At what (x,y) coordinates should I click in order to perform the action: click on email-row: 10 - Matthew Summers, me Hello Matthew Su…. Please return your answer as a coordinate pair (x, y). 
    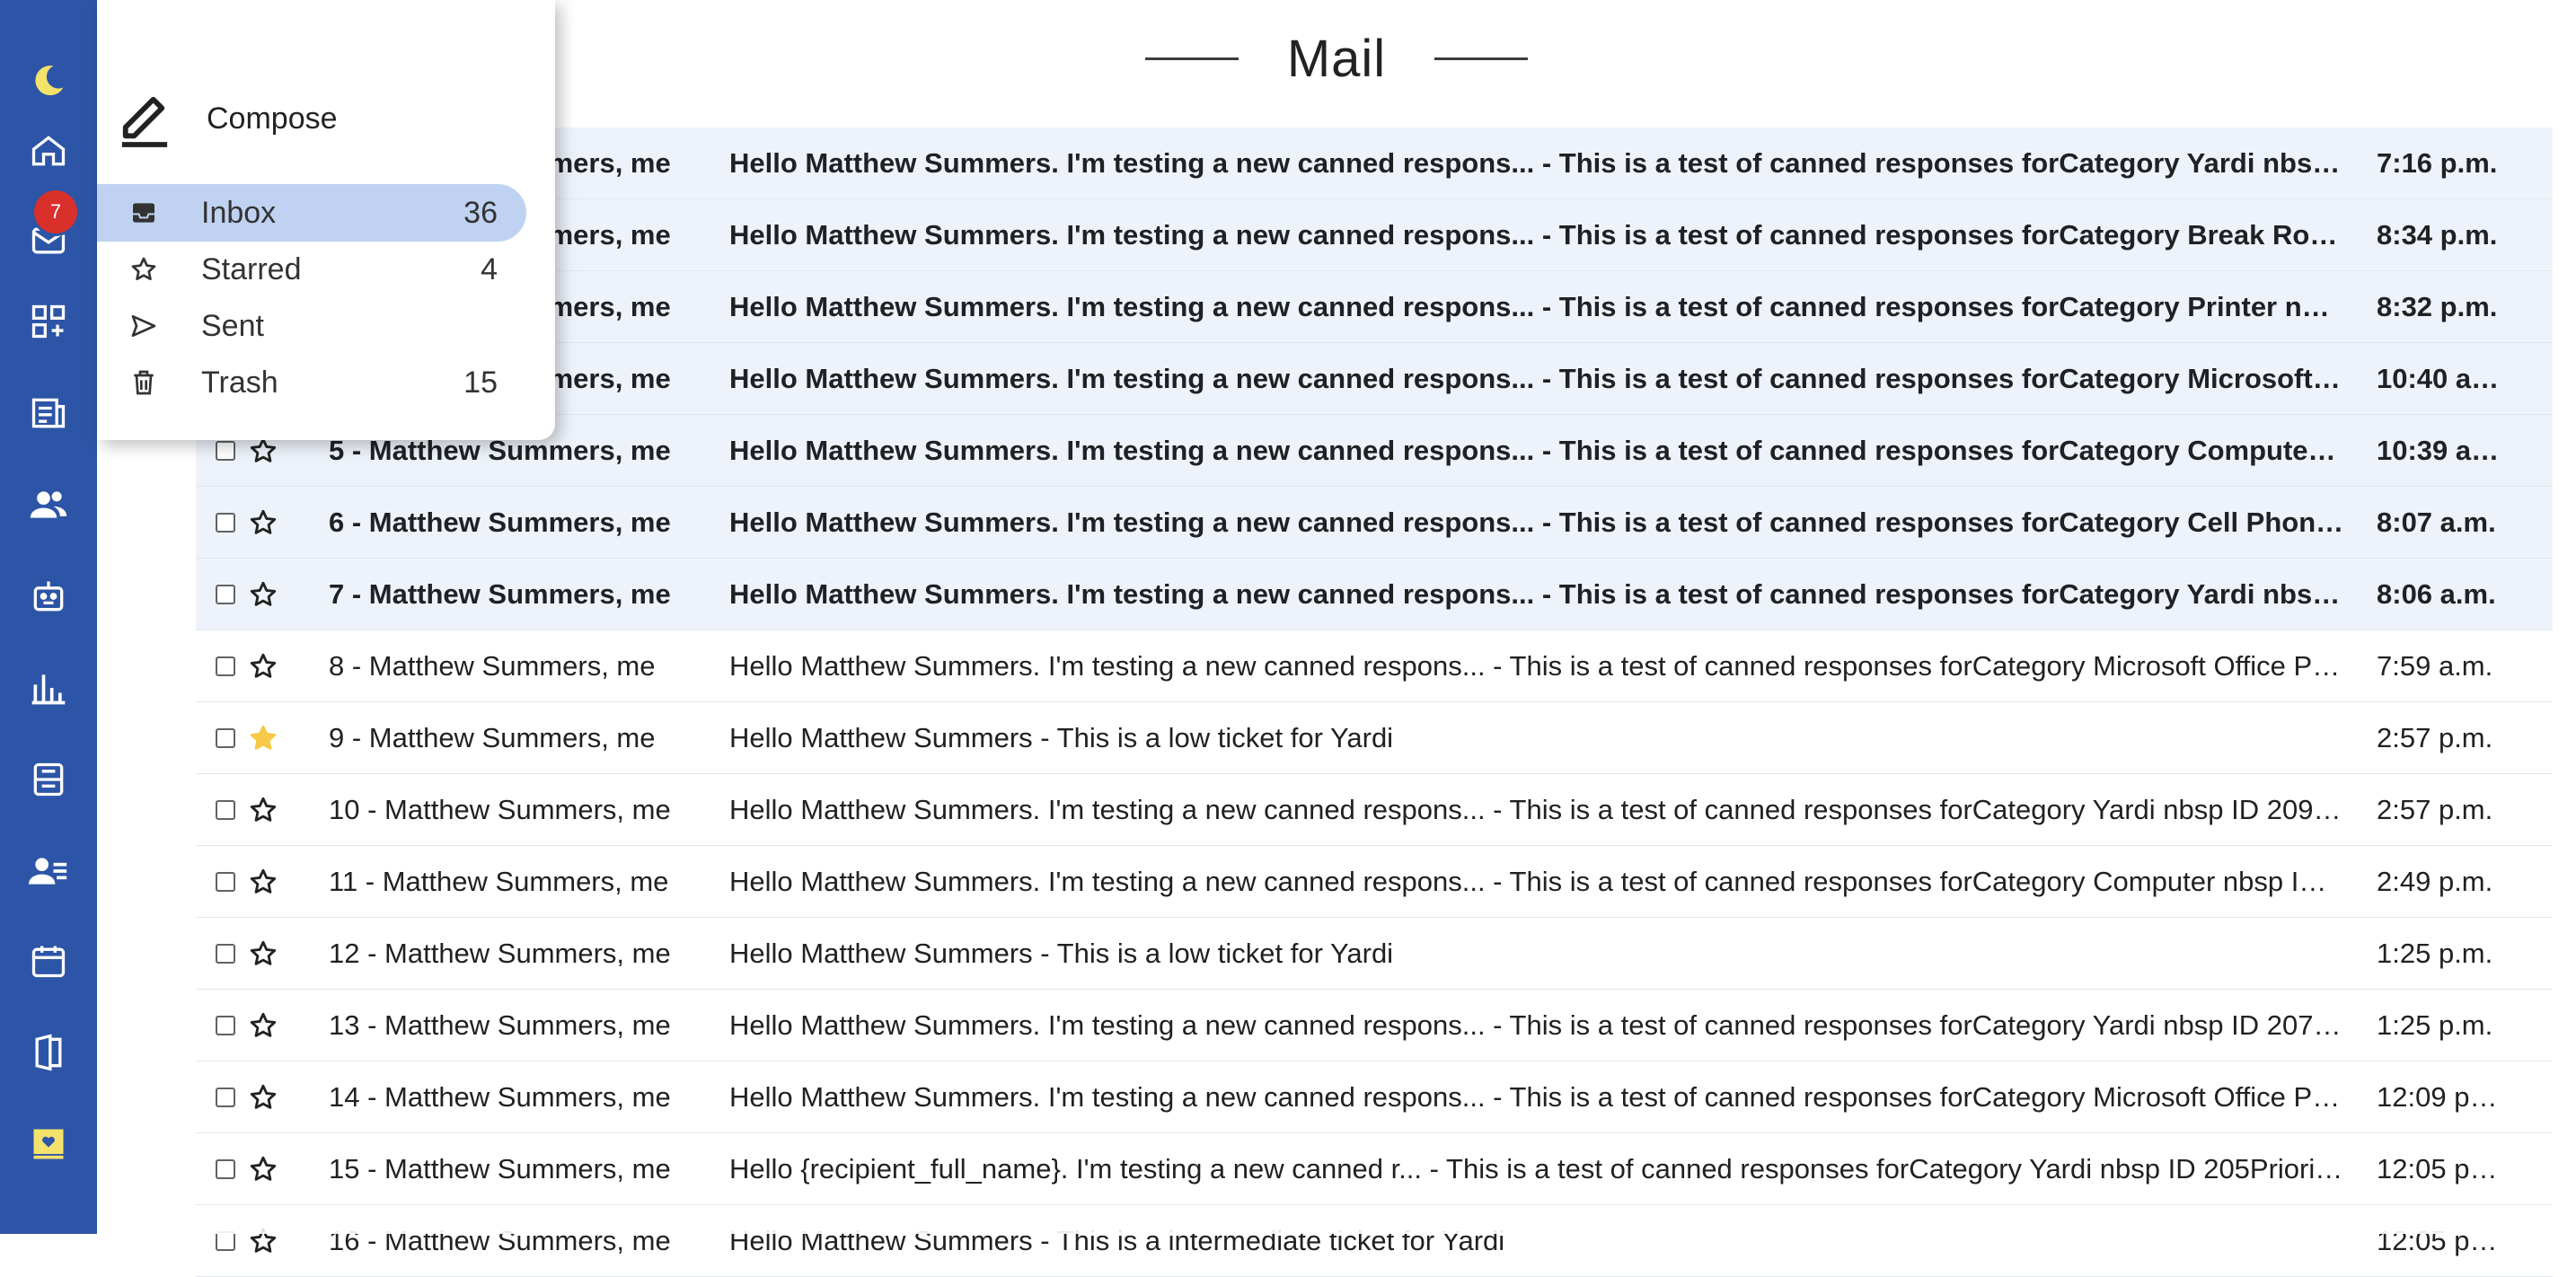
    Looking at the image, I should click on (1374, 810).